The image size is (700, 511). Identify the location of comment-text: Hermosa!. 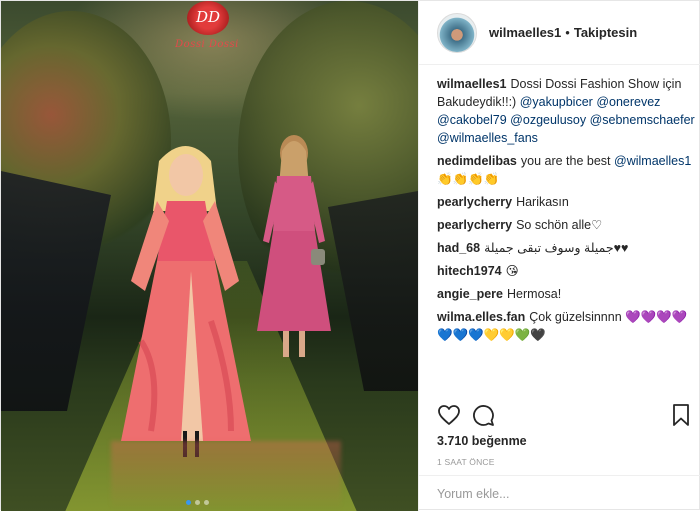
(534, 294).